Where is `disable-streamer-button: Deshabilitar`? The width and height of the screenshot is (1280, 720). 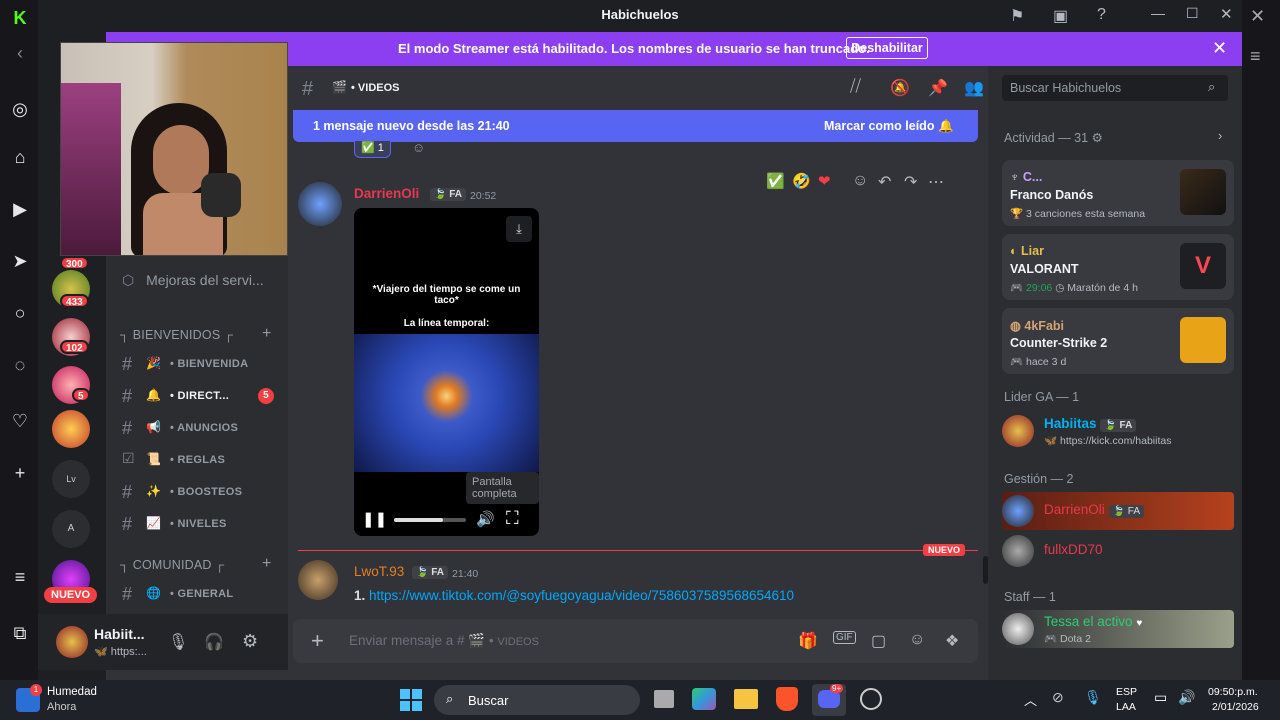
disable-streamer-button: Deshabilitar is located at coordinates (887, 48).